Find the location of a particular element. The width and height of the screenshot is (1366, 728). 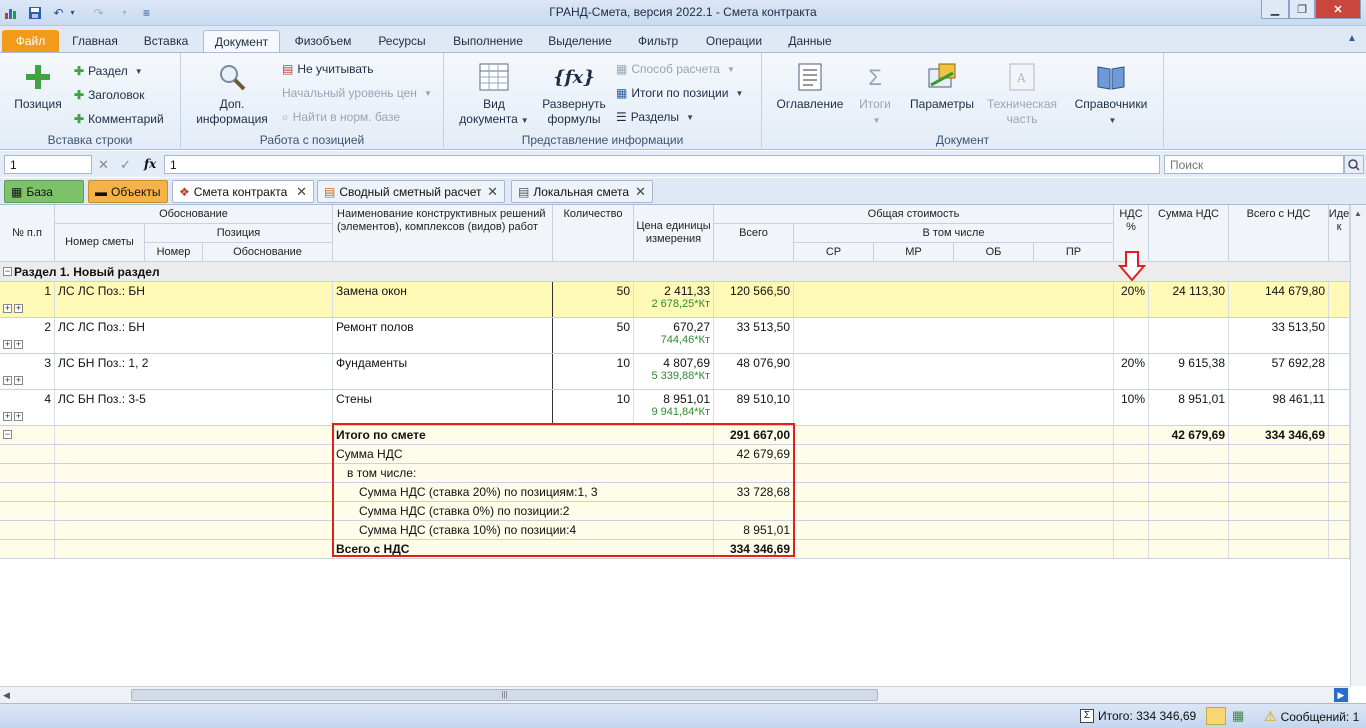

col-basis-header: Обоснование is located at coordinates (194, 214).